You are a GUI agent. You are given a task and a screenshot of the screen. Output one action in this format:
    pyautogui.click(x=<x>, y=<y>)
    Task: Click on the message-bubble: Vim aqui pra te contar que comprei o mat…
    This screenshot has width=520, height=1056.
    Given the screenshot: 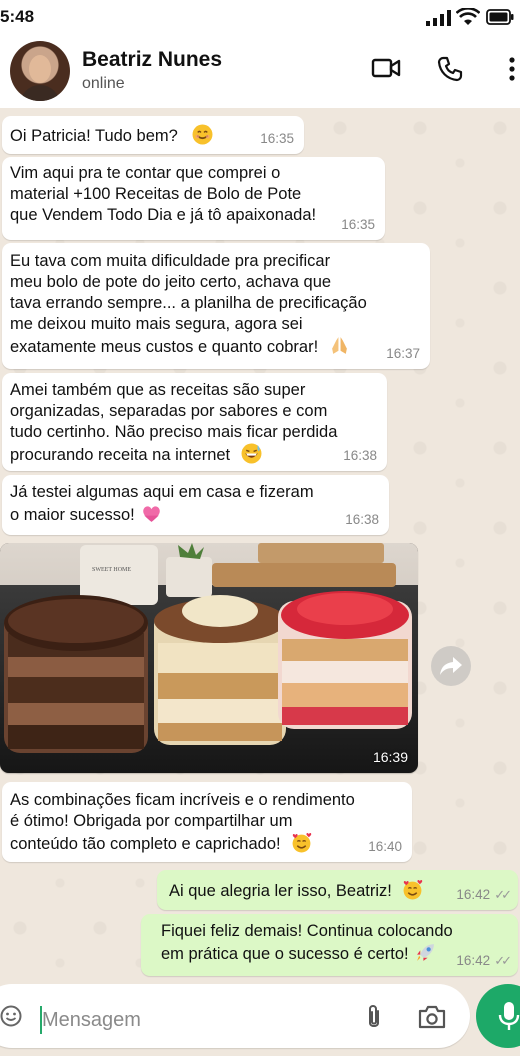 What is the action you would take?
    pyautogui.click(x=193, y=198)
    